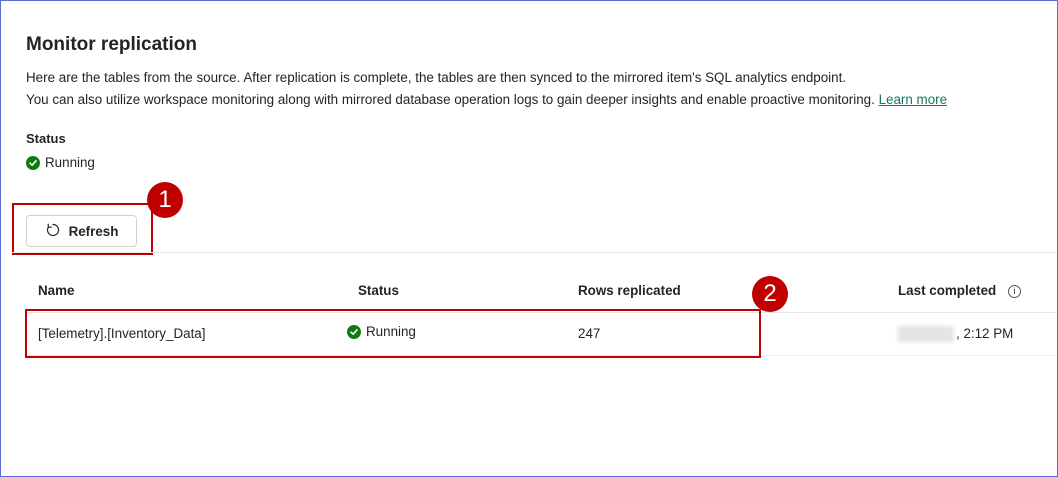 Image resolution: width=1058 pixels, height=477 pixels. Describe the element at coordinates (913, 99) in the screenshot. I see `learn-more-link: Learn more` at that location.